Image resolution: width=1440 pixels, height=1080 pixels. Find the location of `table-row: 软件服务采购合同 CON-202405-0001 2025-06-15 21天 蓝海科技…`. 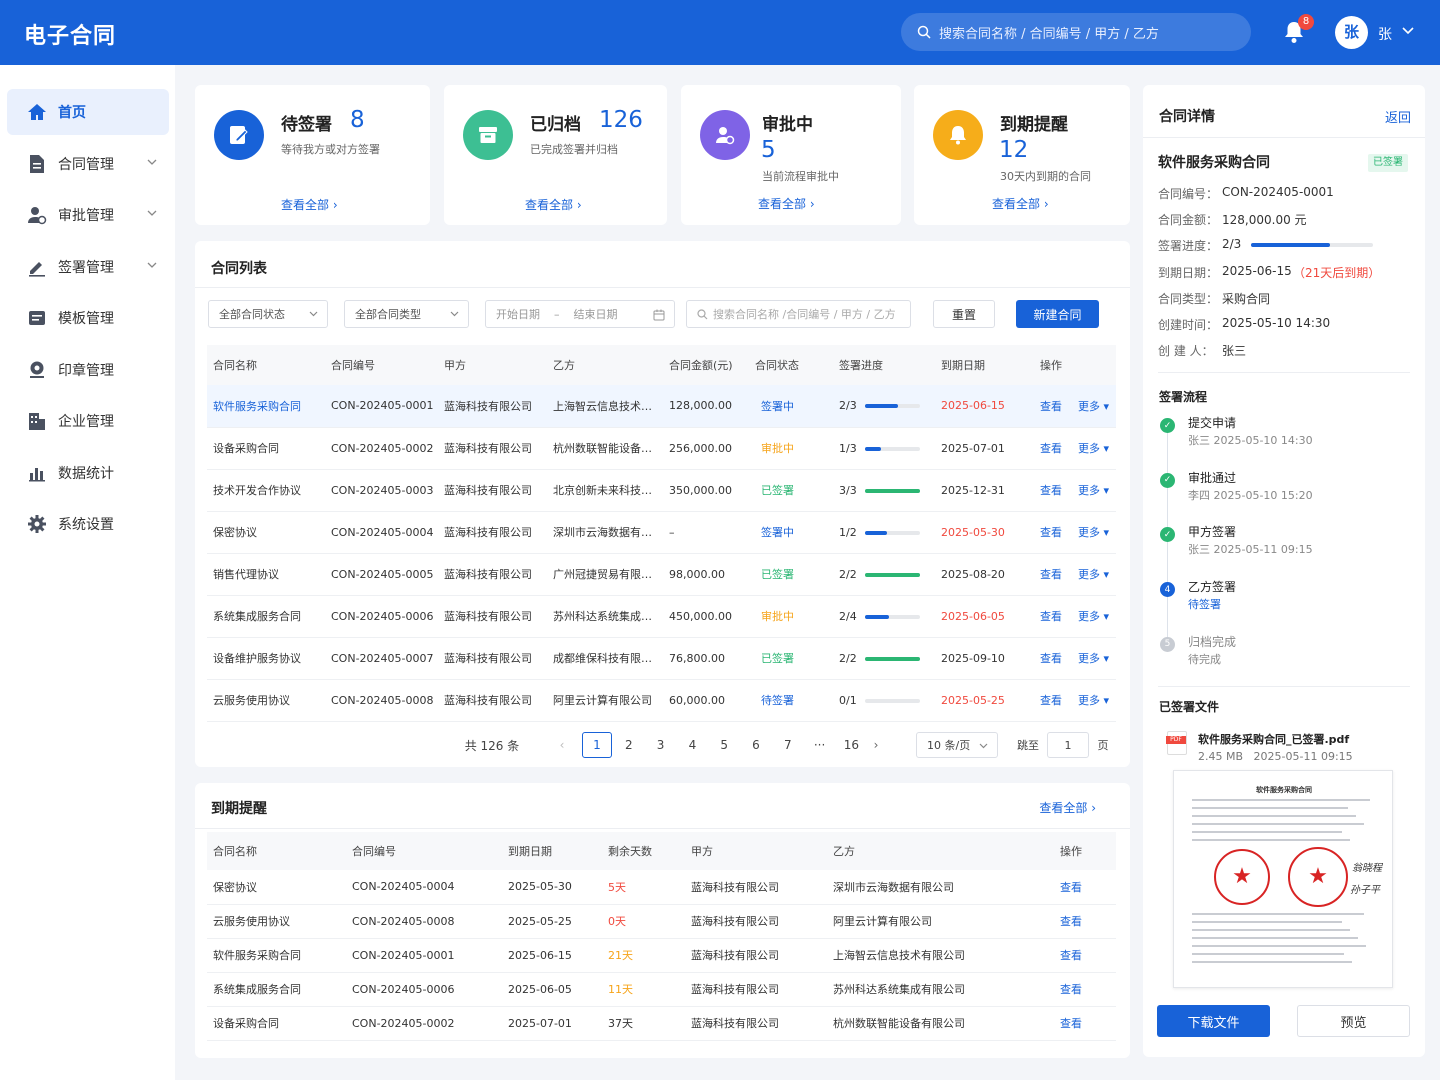

table-row: 软件服务采购合同 CON-202405-0001 2025-06-15 21天 蓝海科技… is located at coordinates (661, 955).